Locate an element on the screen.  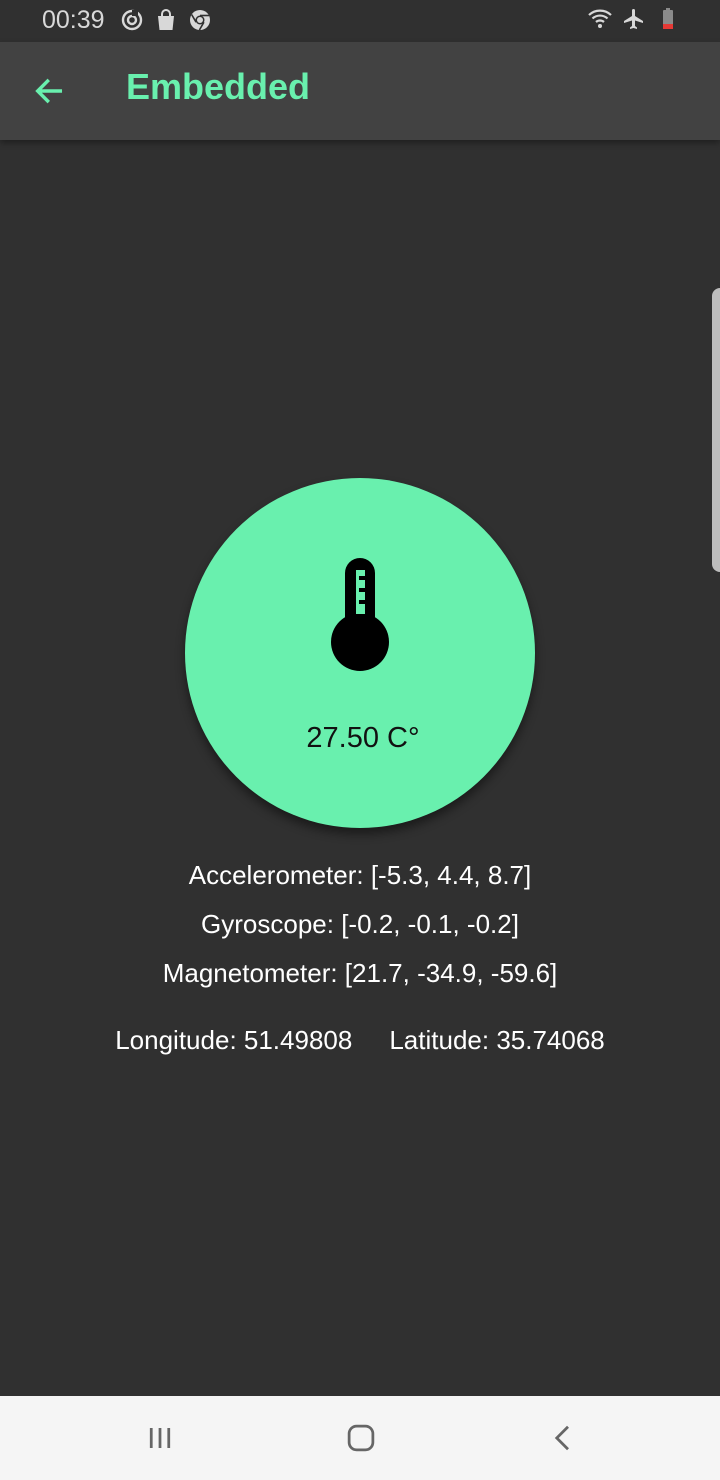
back-button is located at coordinates (49, 91).